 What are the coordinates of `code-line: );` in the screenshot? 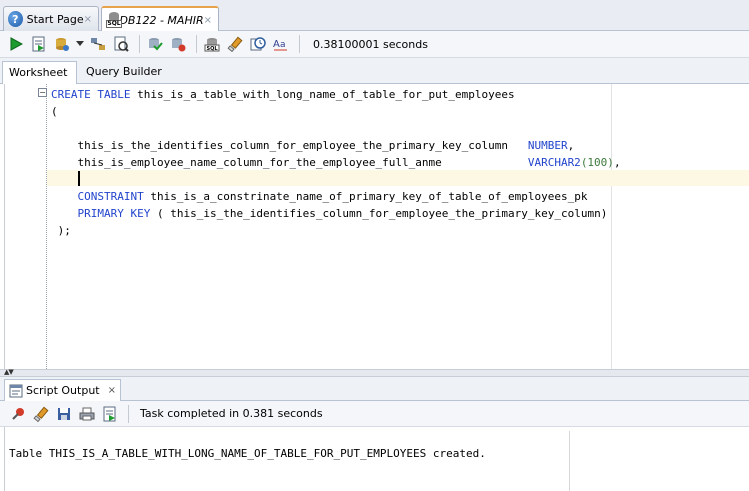 It's located at (61, 230).